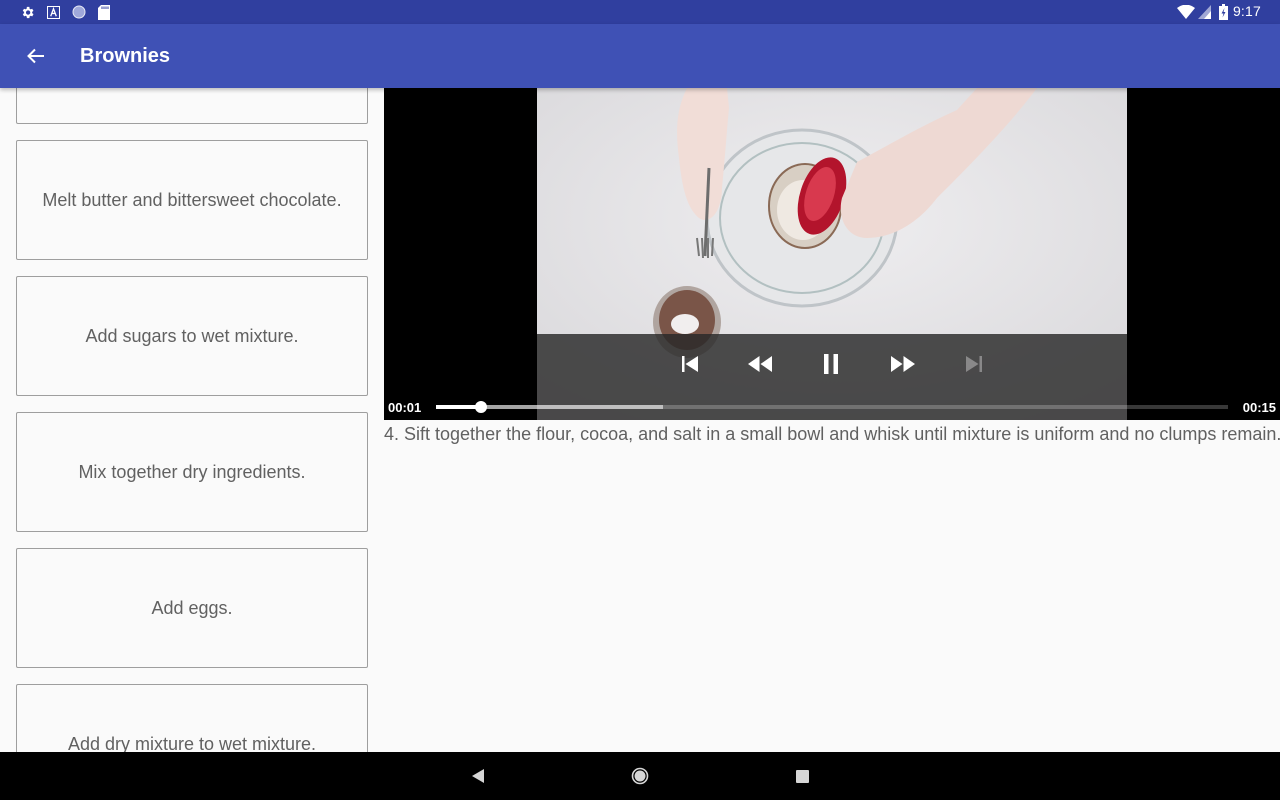 This screenshot has height=800, width=1280. What do you see at coordinates (192, 608) in the screenshot?
I see `step-card: Add eggs.` at bounding box center [192, 608].